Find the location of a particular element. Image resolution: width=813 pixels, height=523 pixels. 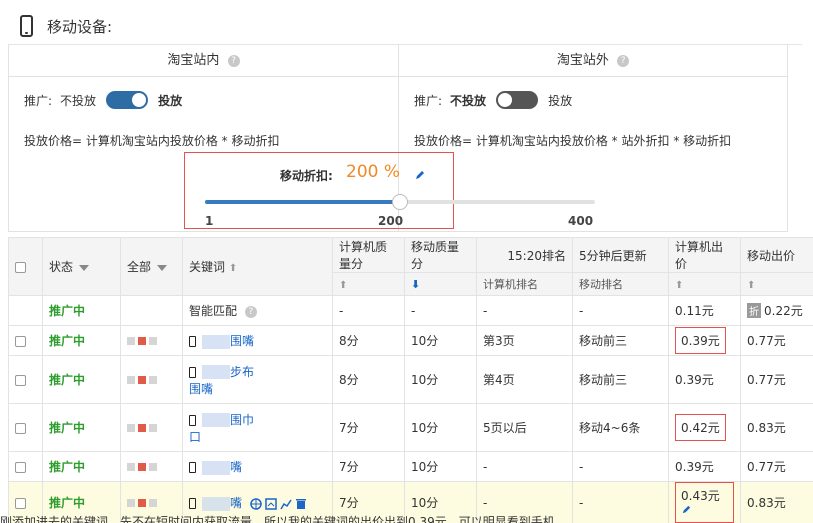

globe-icon is located at coordinates (256, 503).